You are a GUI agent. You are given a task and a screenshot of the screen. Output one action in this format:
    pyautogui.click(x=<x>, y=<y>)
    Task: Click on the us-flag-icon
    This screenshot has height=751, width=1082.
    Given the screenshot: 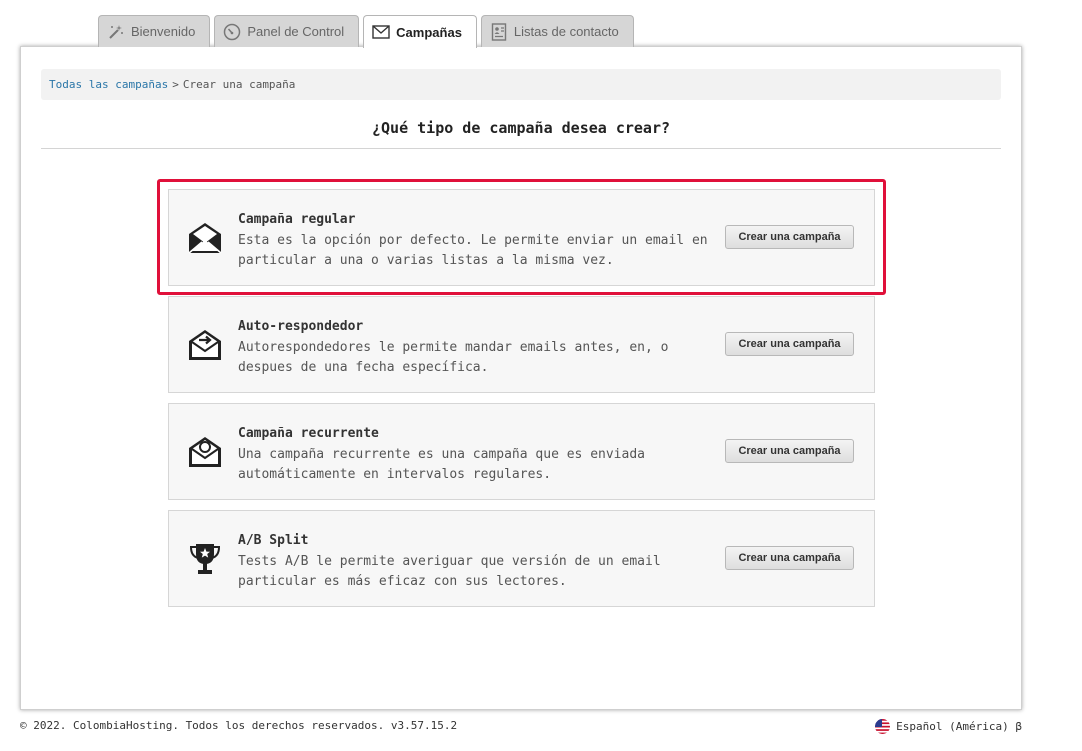 What is the action you would take?
    pyautogui.click(x=883, y=726)
    